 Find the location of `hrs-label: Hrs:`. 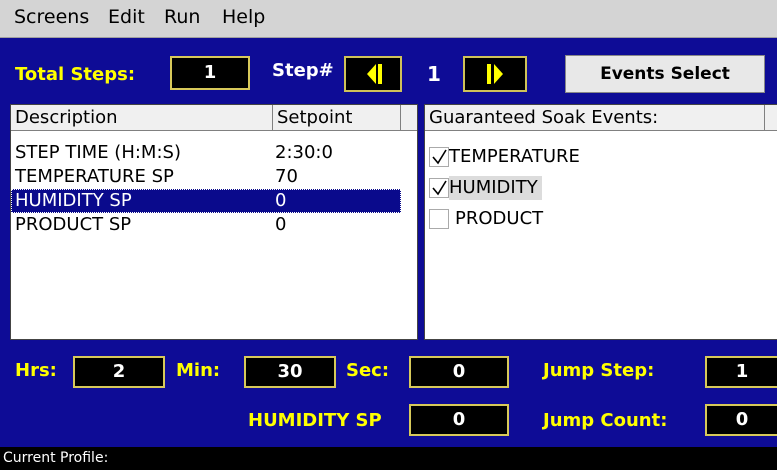

hrs-label: Hrs: is located at coordinates (36, 370).